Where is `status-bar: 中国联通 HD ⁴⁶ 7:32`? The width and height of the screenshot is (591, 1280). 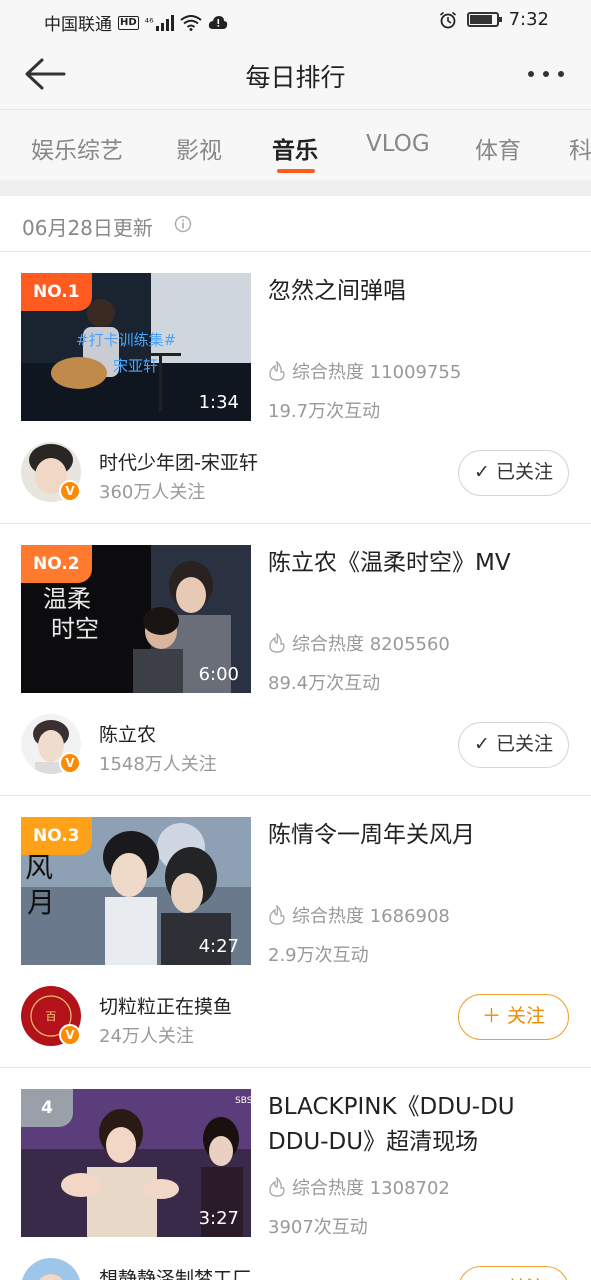 status-bar: 中国联通 HD ⁴⁶ 7:32 is located at coordinates (295, 20).